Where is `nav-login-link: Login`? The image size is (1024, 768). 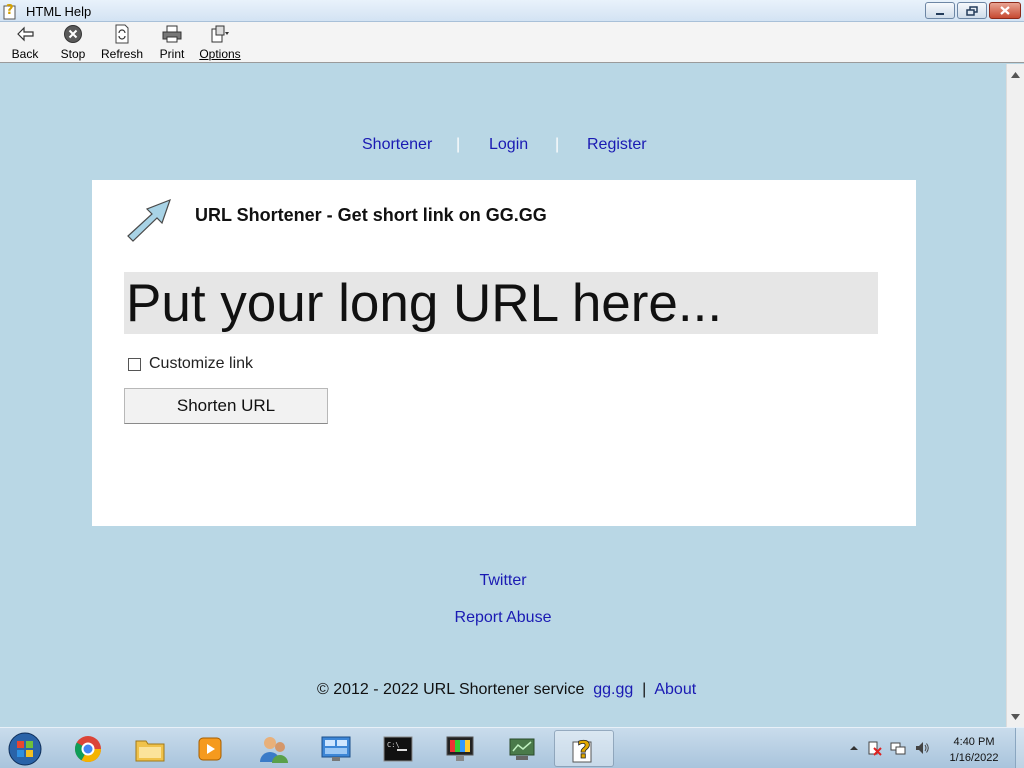
nav-login-link: Login is located at coordinates (508, 145).